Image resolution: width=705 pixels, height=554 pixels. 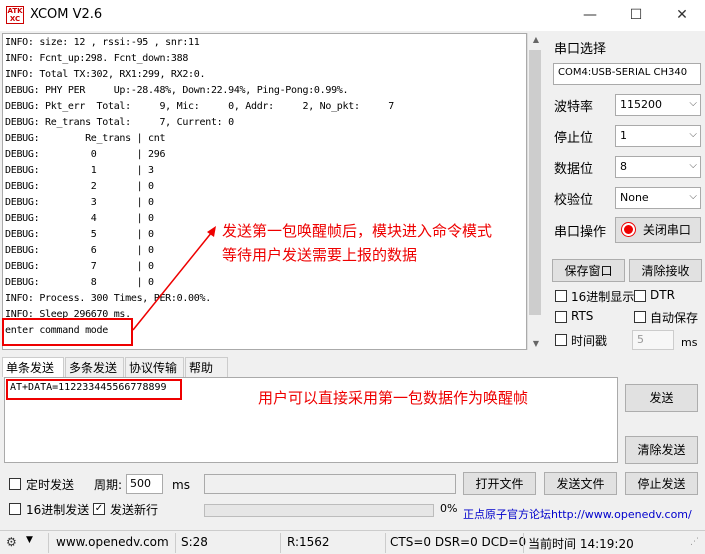 What do you see at coordinates (308, 542) in the screenshot?
I see `status-received-count: R:1562` at bounding box center [308, 542].